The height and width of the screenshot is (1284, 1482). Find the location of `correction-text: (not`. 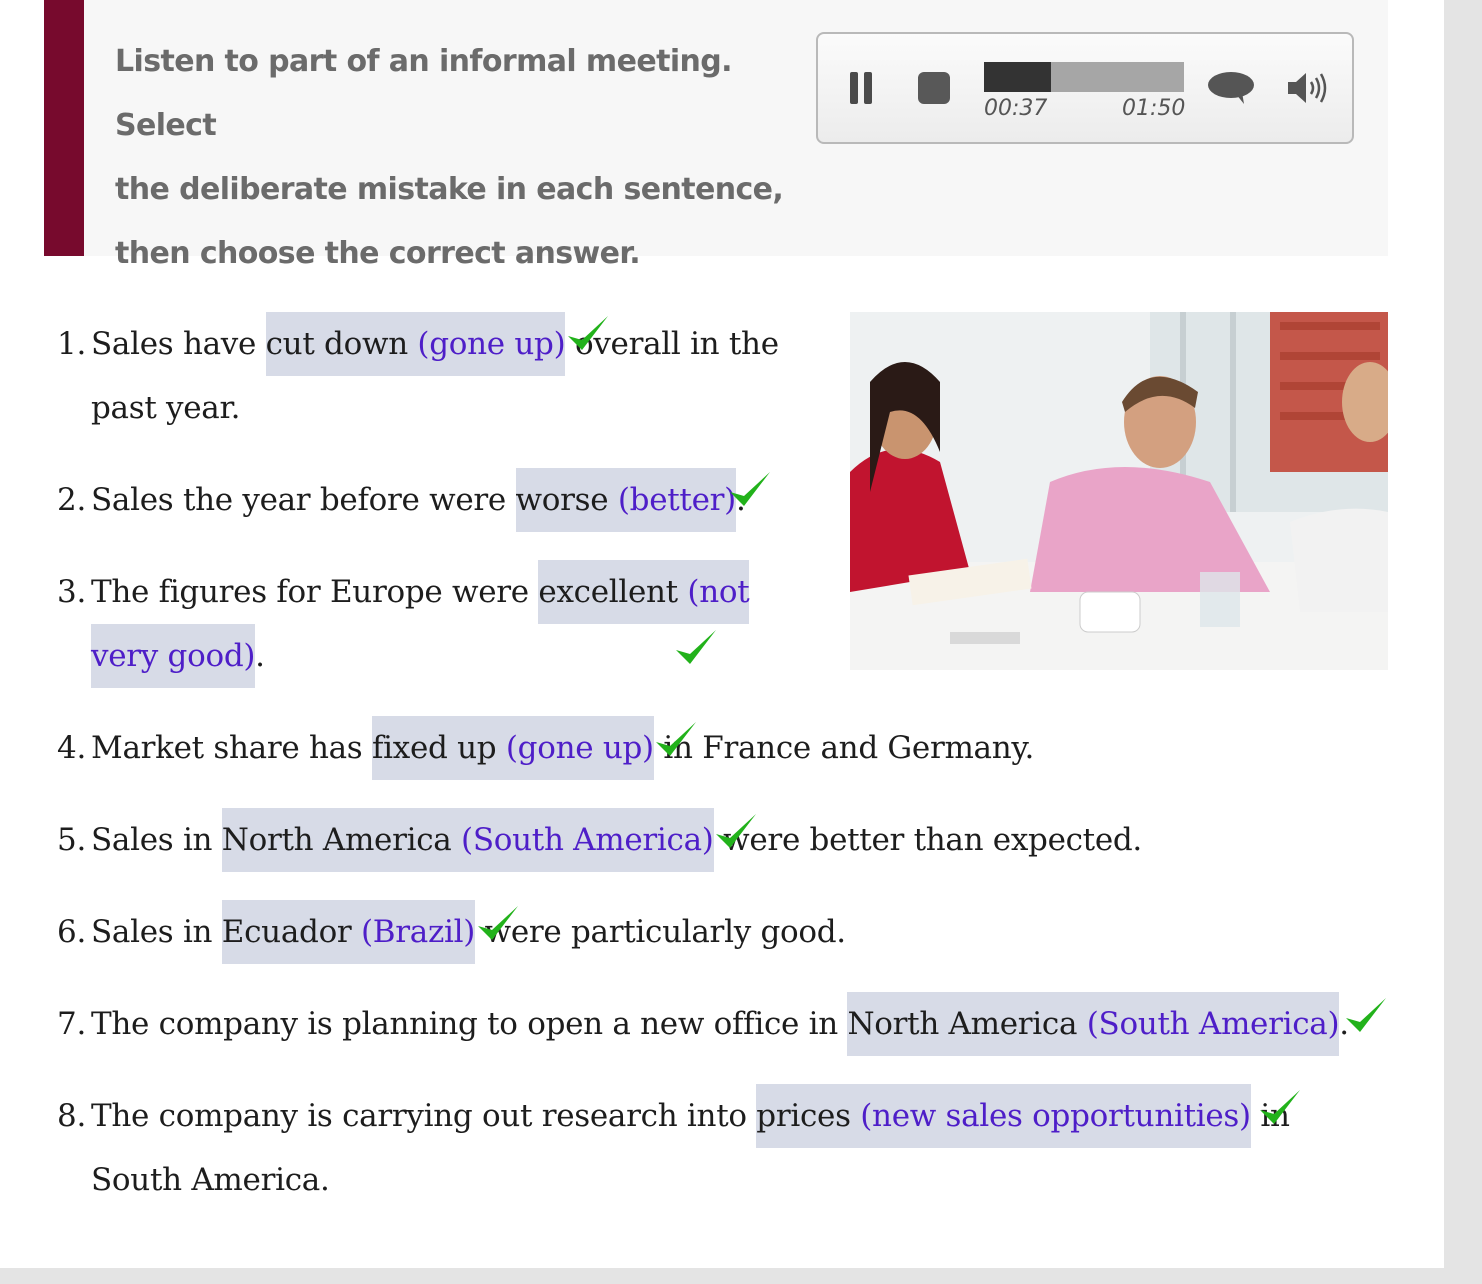

correction-text: (not is located at coordinates (718, 592).